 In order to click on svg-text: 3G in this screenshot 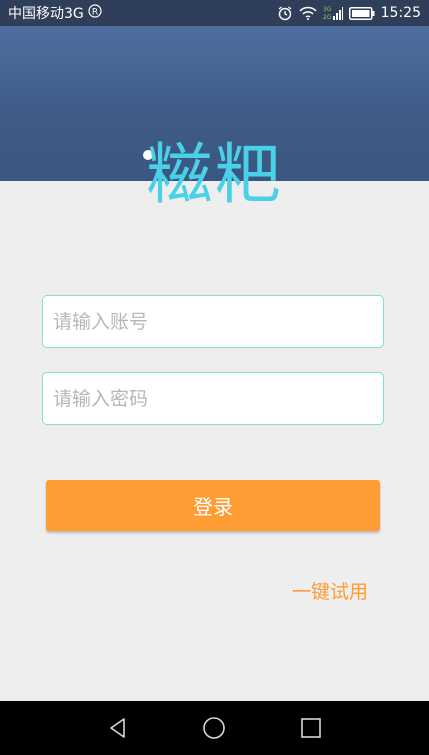, I will do `click(327, 9)`.